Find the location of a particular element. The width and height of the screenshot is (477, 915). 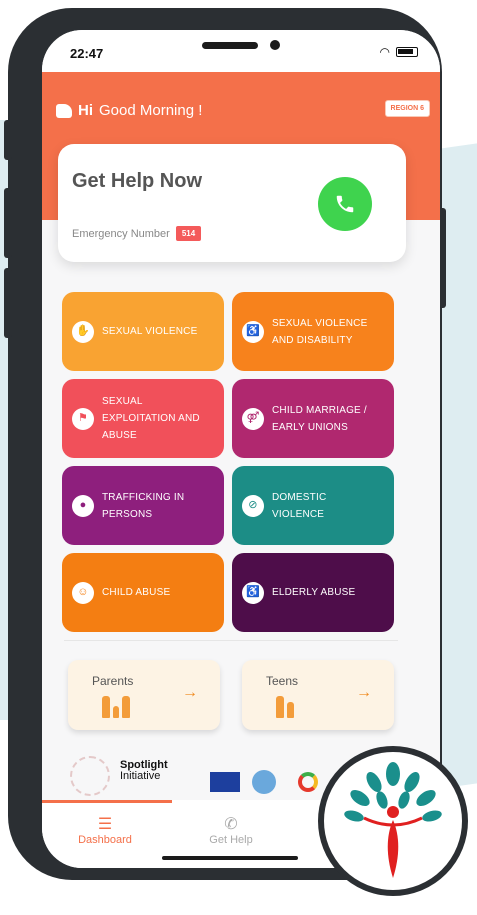

dashboard-icon: ☰ is located at coordinates (105, 824).